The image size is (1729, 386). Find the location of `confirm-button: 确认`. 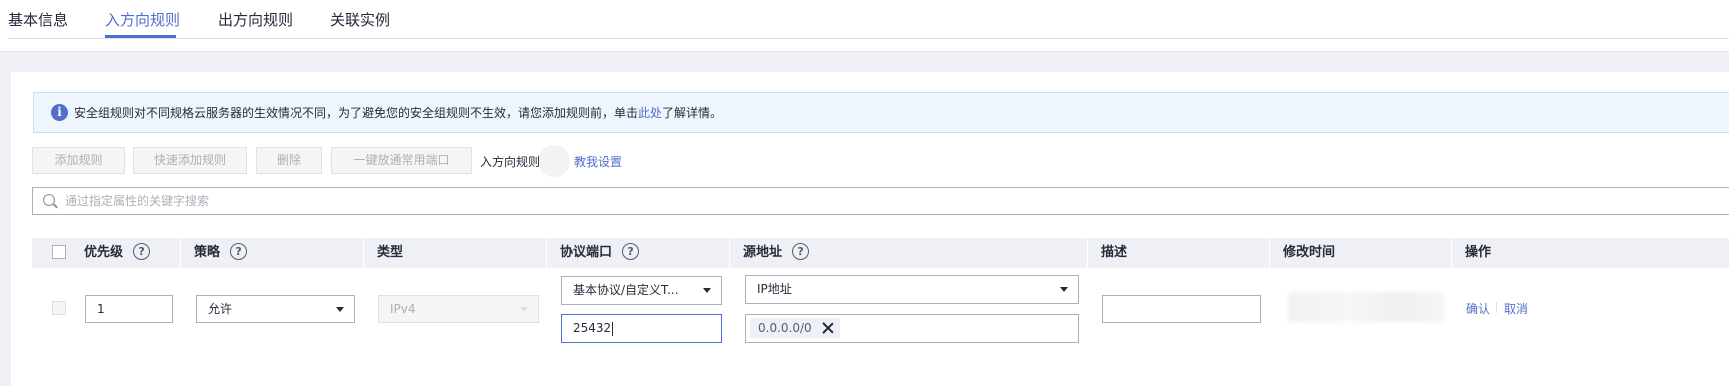

confirm-button: 确认 is located at coordinates (1478, 308).